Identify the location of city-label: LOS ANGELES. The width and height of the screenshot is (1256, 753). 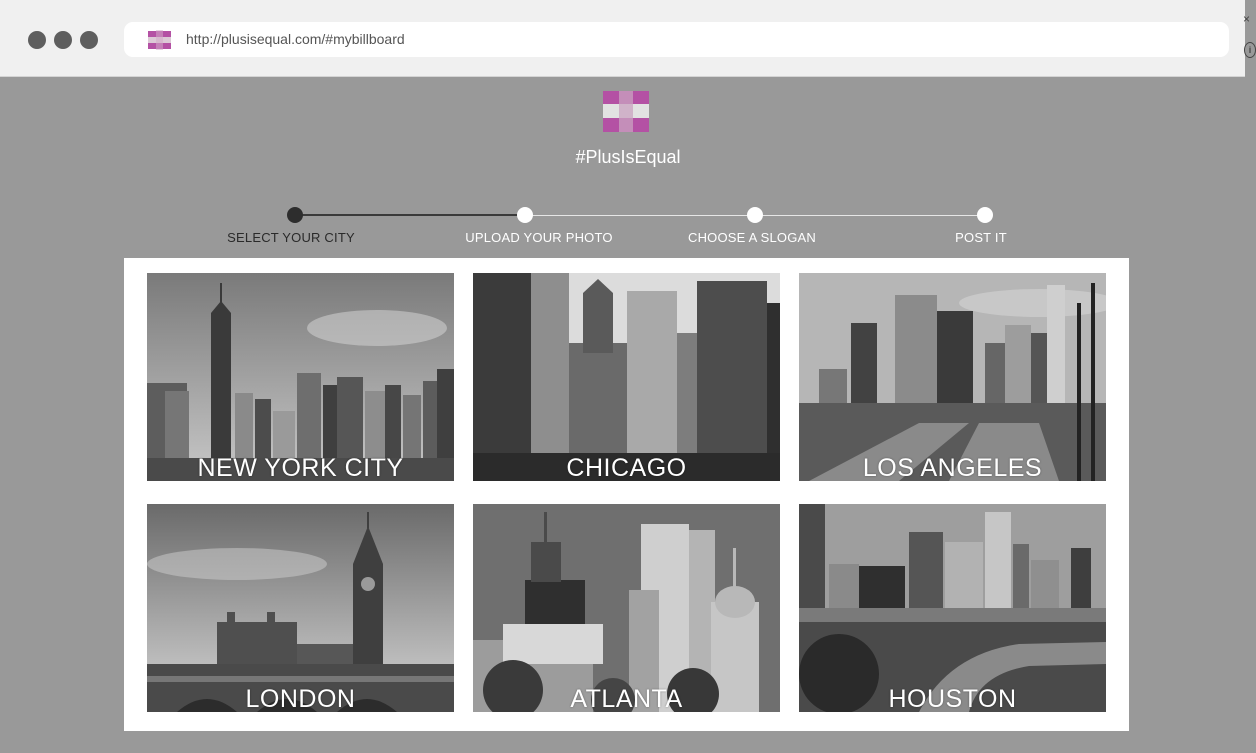
(952, 467).